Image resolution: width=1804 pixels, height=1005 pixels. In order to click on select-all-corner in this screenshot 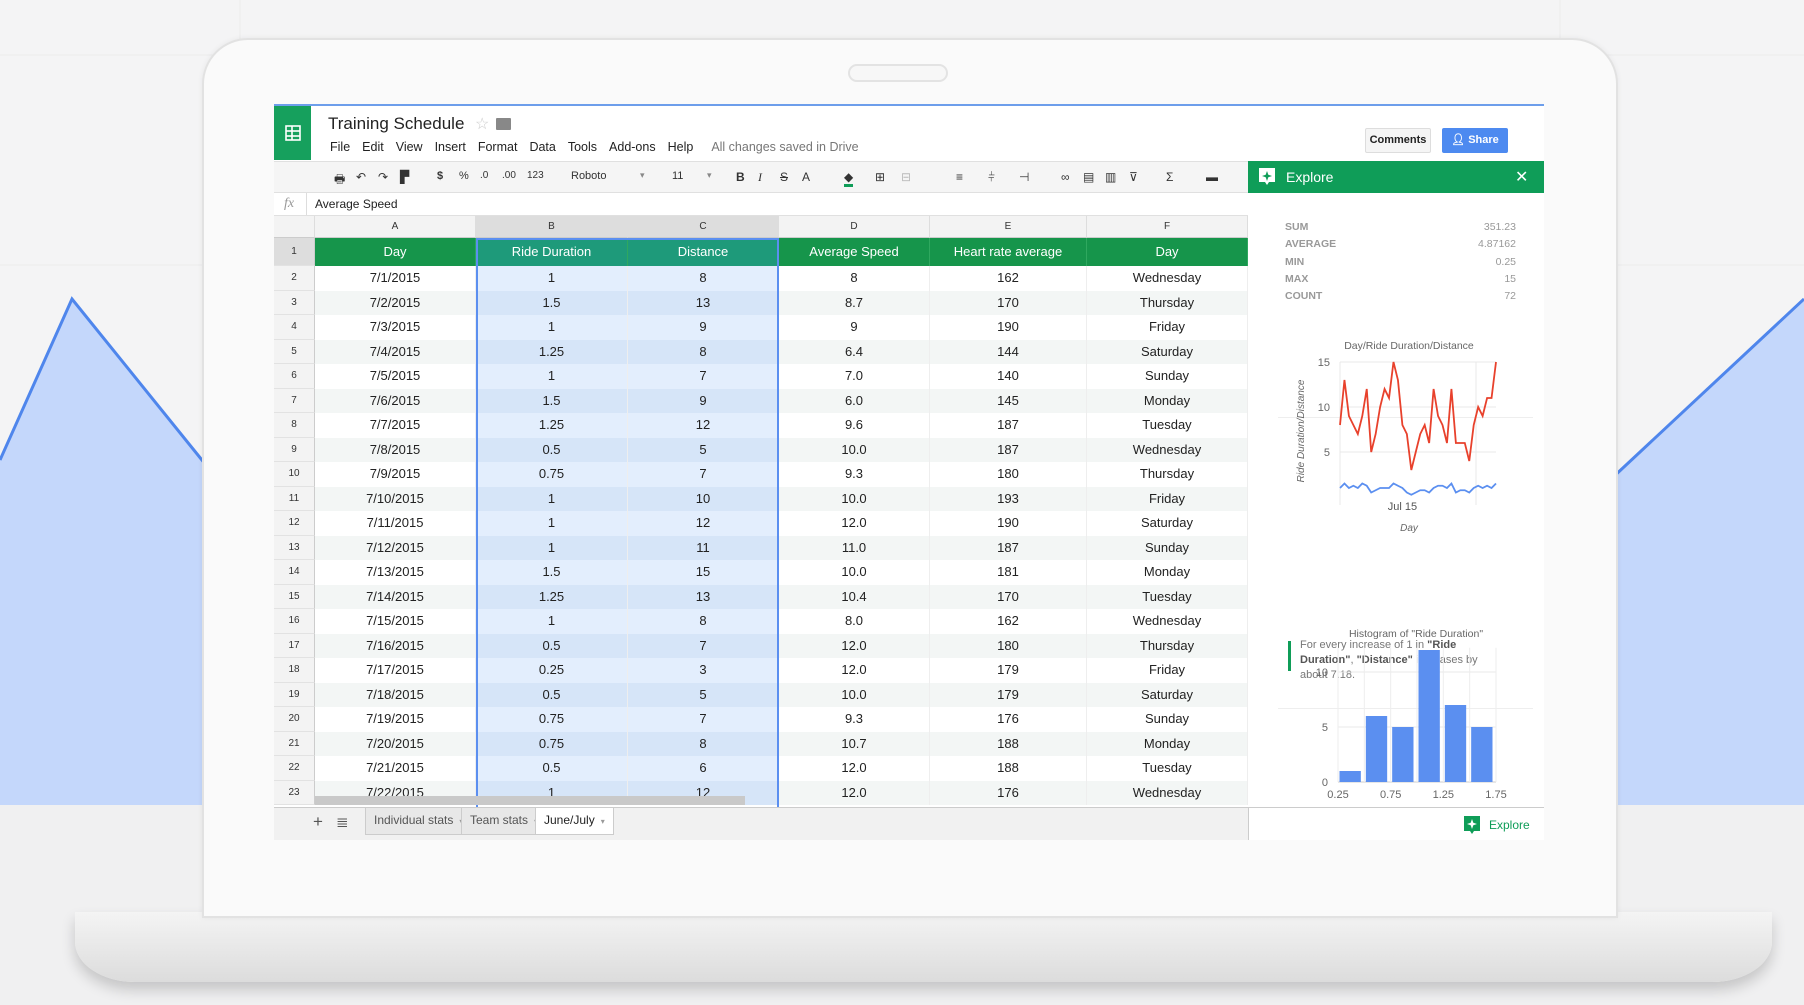, I will do `click(294, 227)`.